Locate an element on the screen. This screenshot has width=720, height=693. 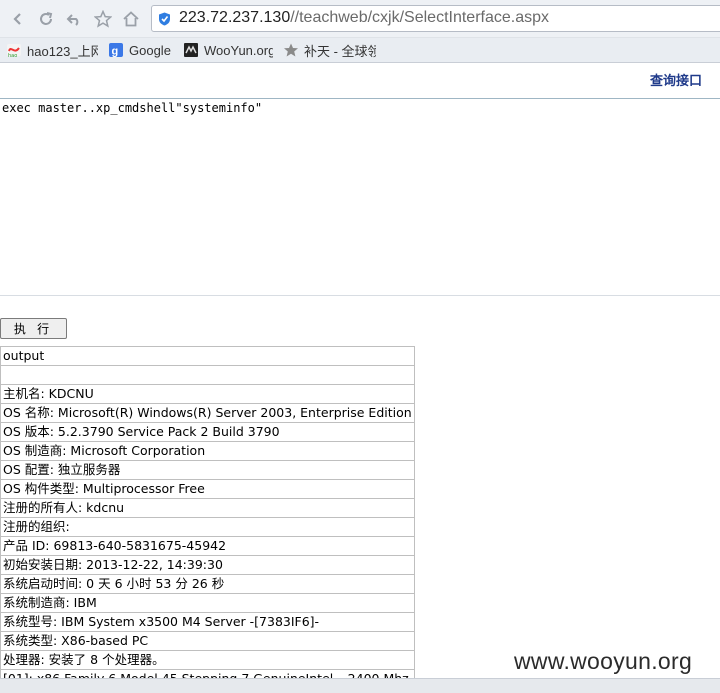
output-cell: OS 配置: 独立服务器 is located at coordinates (207, 470).